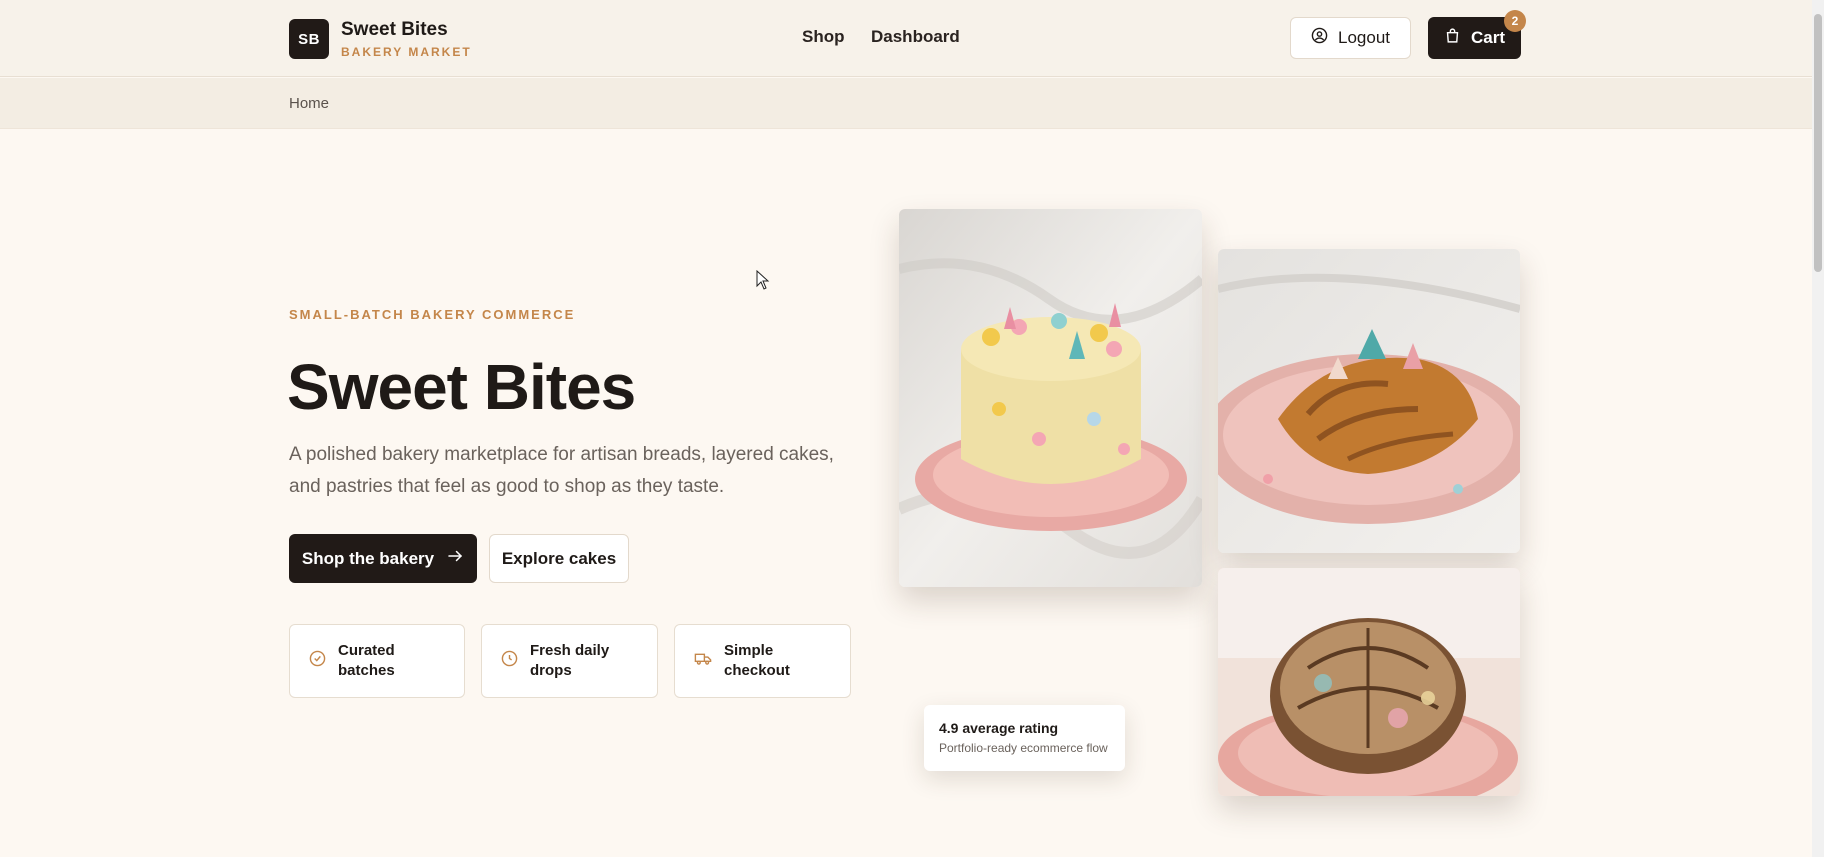 Image resolution: width=1824 pixels, height=857 pixels. Describe the element at coordinates (999, 728) in the screenshot. I see `rating-title: 4.9 average rating` at that location.